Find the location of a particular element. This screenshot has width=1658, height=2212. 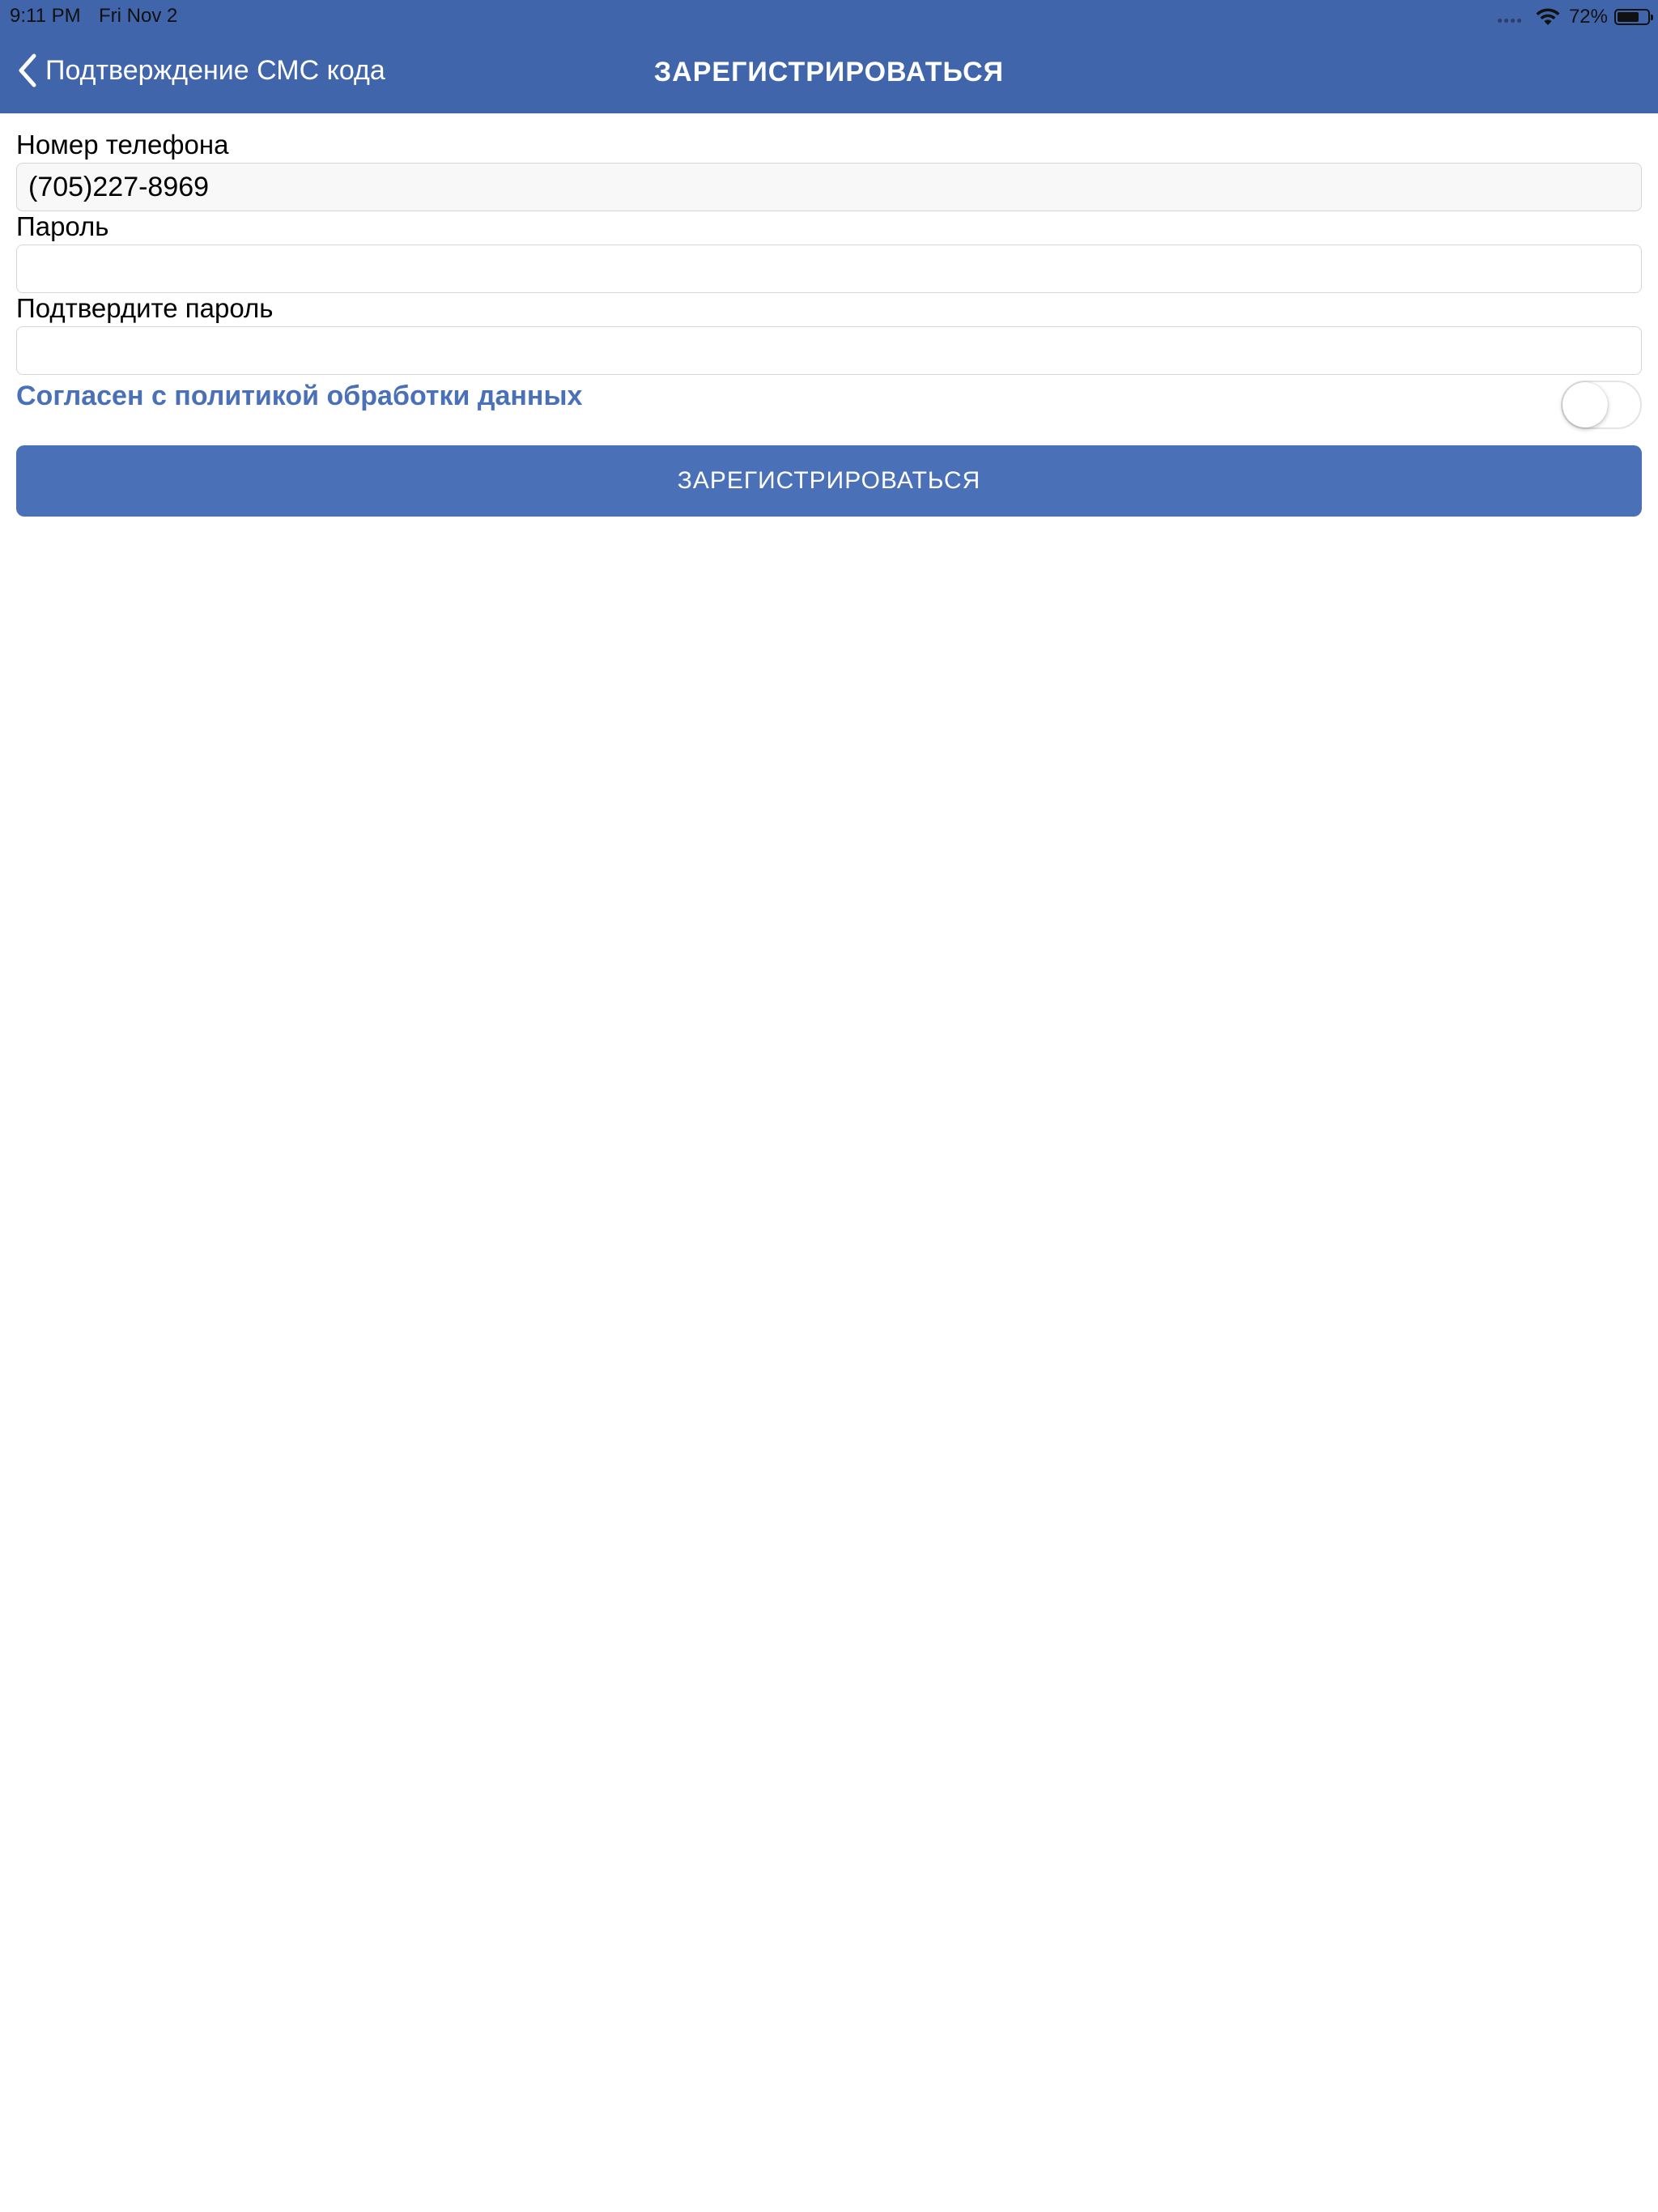

consent-toggle is located at coordinates (1601, 405).